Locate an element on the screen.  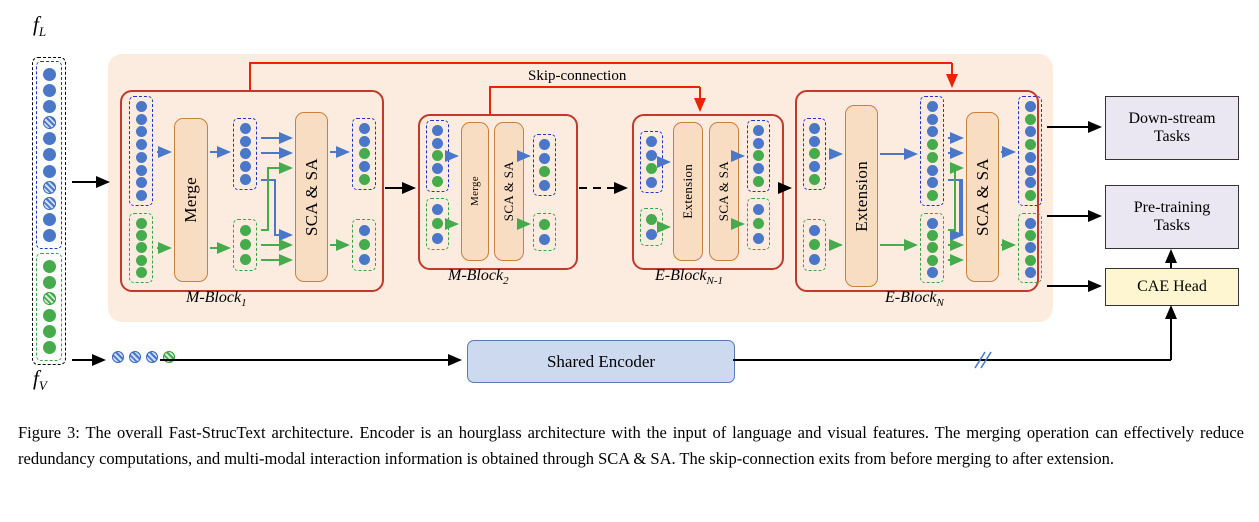
m-block-1-label: M-Block1 is located at coordinates (216, 299).